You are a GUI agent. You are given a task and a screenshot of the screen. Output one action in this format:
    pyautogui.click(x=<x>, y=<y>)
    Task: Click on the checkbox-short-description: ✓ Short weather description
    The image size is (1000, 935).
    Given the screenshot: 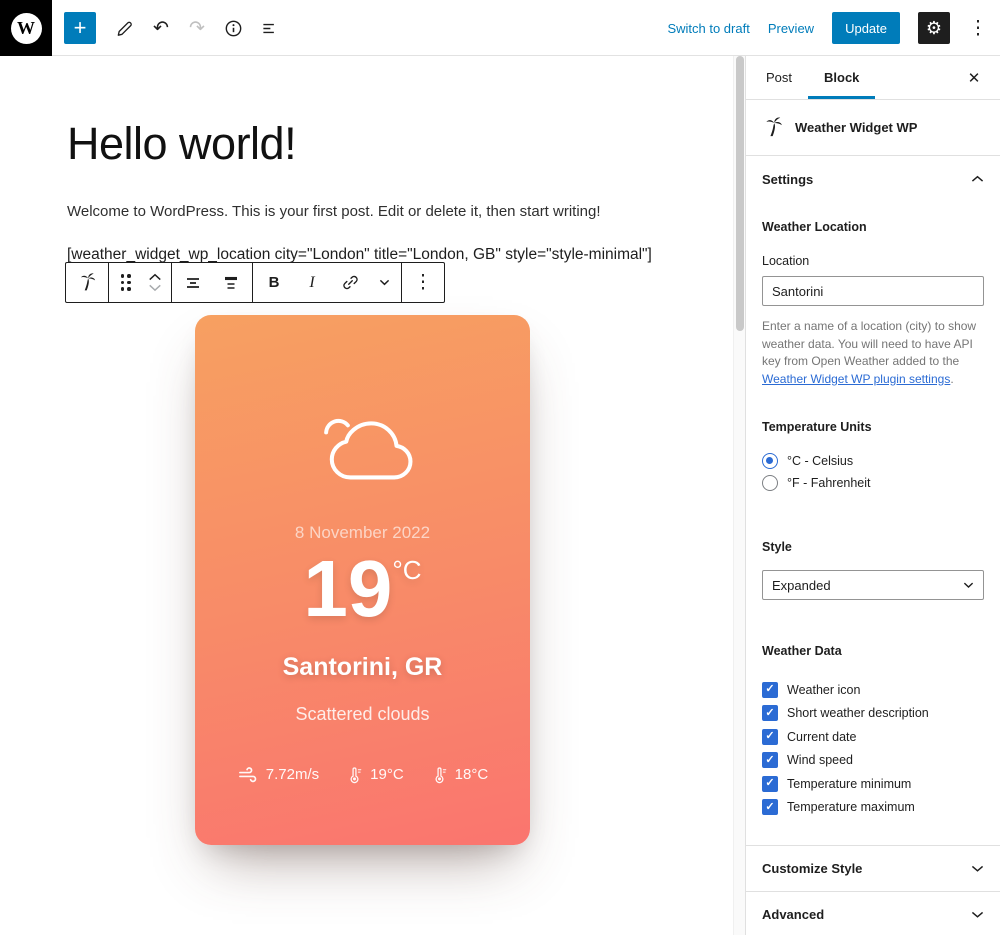 What is the action you would take?
    pyautogui.click(x=873, y=714)
    